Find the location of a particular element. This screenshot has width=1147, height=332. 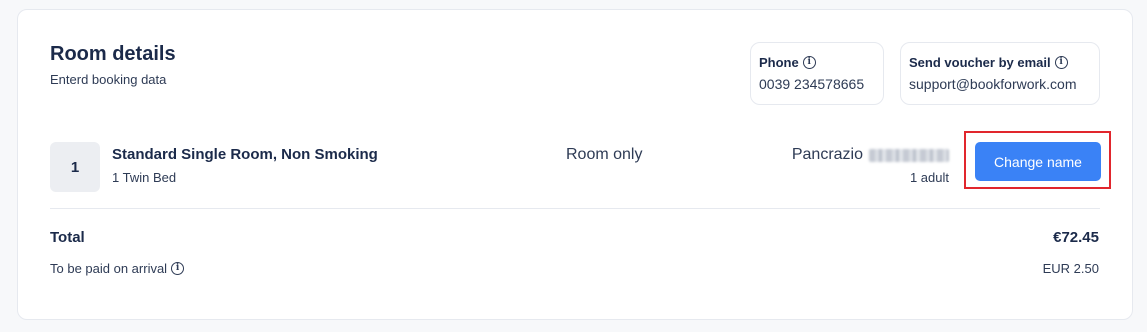

email-label-row: Send voucher by email i is located at coordinates (1000, 62).